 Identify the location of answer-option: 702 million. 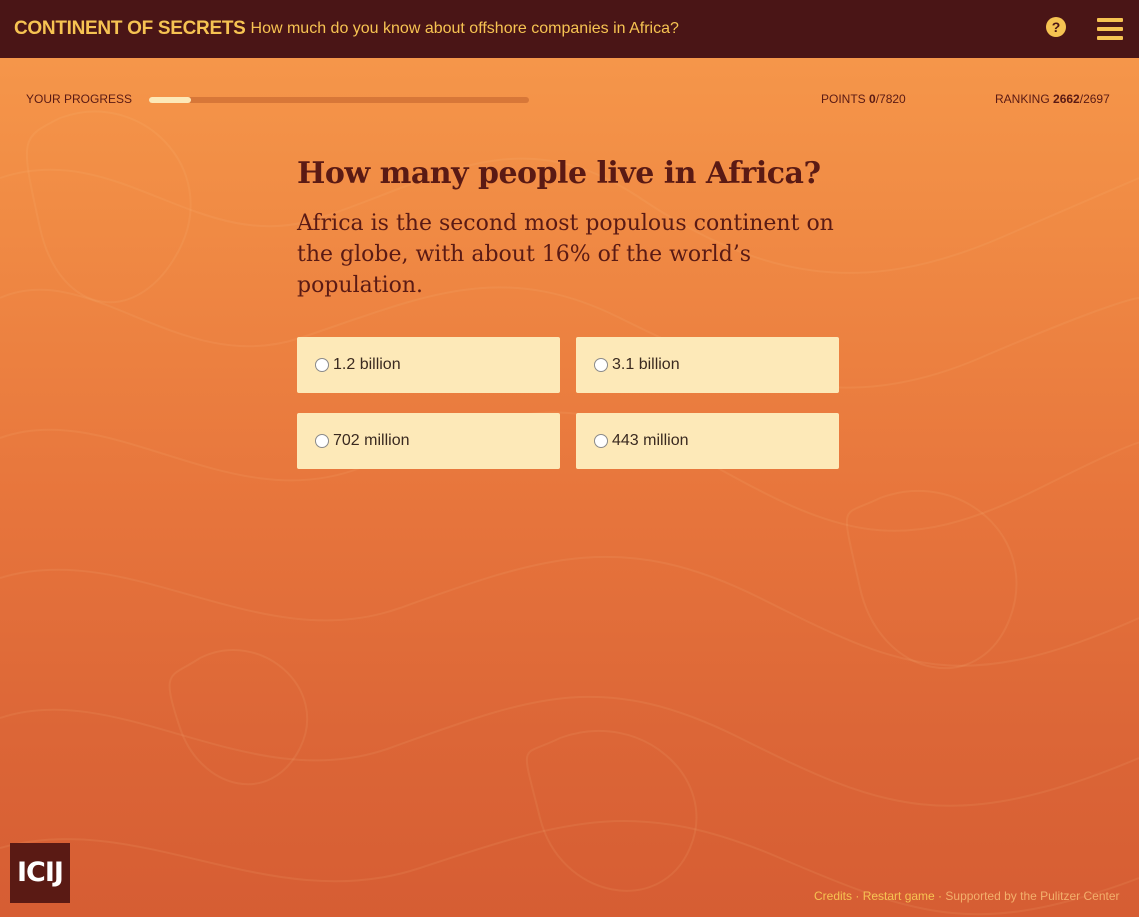
(428, 441).